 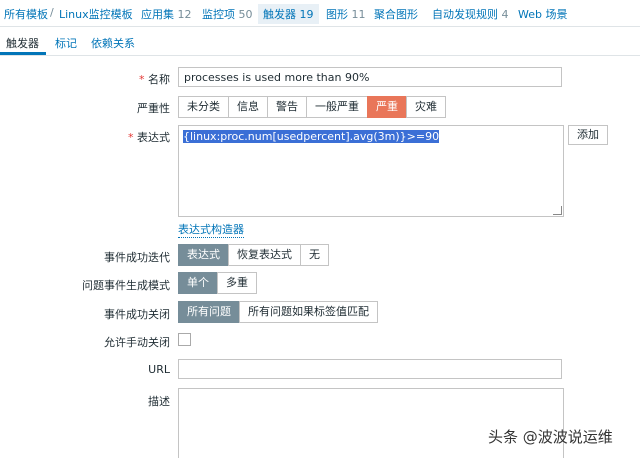 What do you see at coordinates (550, 437) in the screenshot?
I see `watermark: 头条 @波波说运维` at bounding box center [550, 437].